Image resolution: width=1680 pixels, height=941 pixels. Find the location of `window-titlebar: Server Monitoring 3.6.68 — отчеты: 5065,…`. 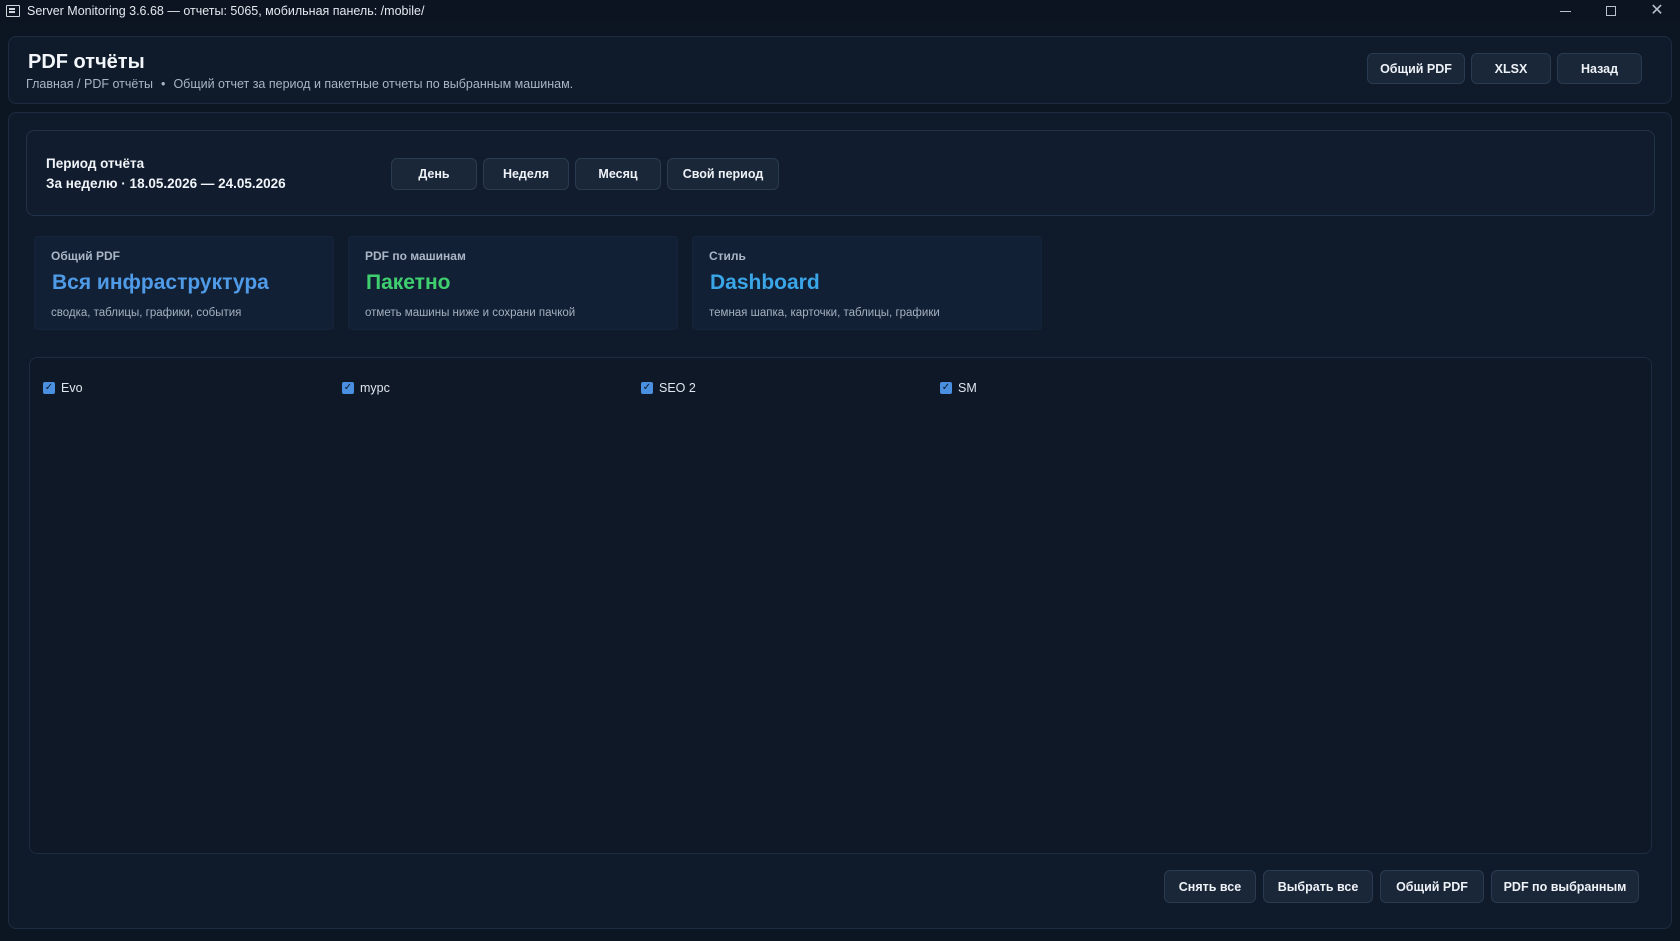

window-titlebar: Server Monitoring 3.6.68 — отчеты: 5065,… is located at coordinates (840, 11).